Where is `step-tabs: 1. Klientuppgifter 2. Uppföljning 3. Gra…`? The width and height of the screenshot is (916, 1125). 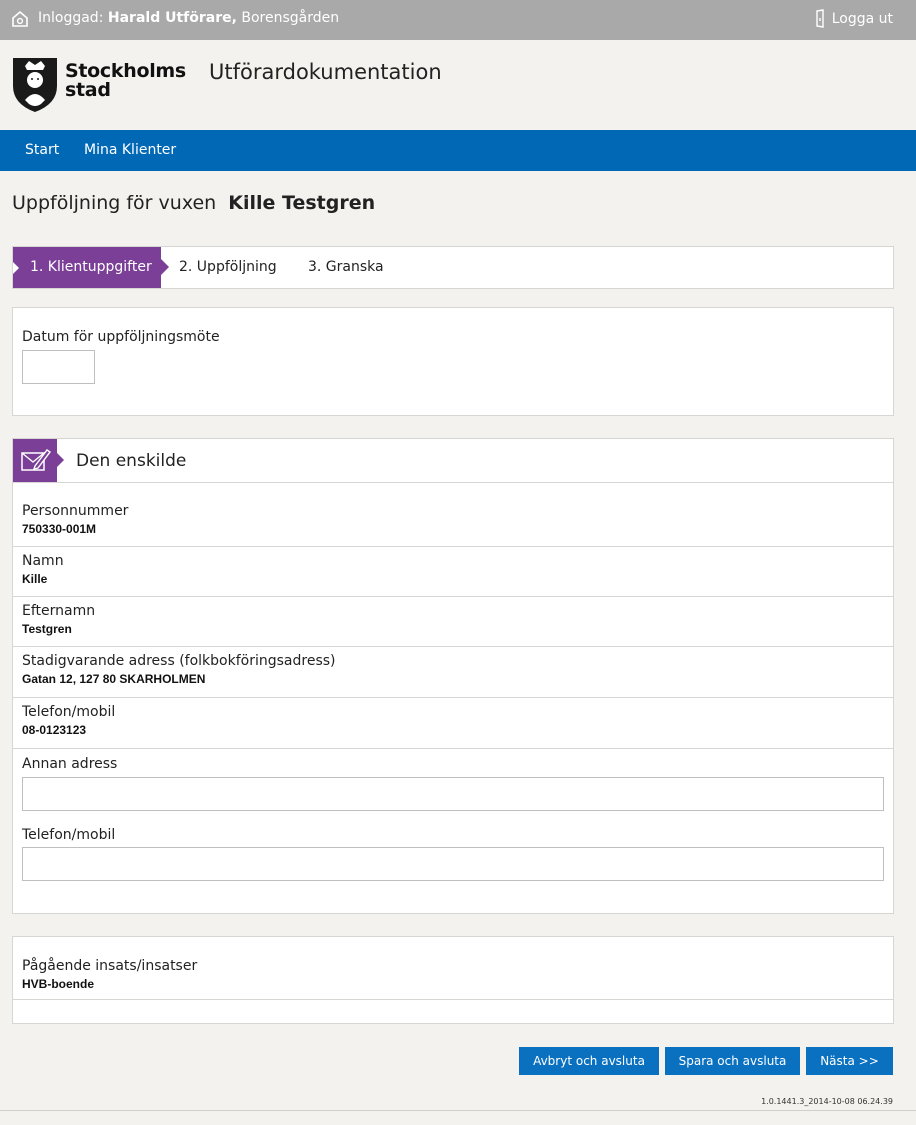
step-tabs: 1. Klientuppgifter 2. Uppföljning 3. Gra… is located at coordinates (453, 267).